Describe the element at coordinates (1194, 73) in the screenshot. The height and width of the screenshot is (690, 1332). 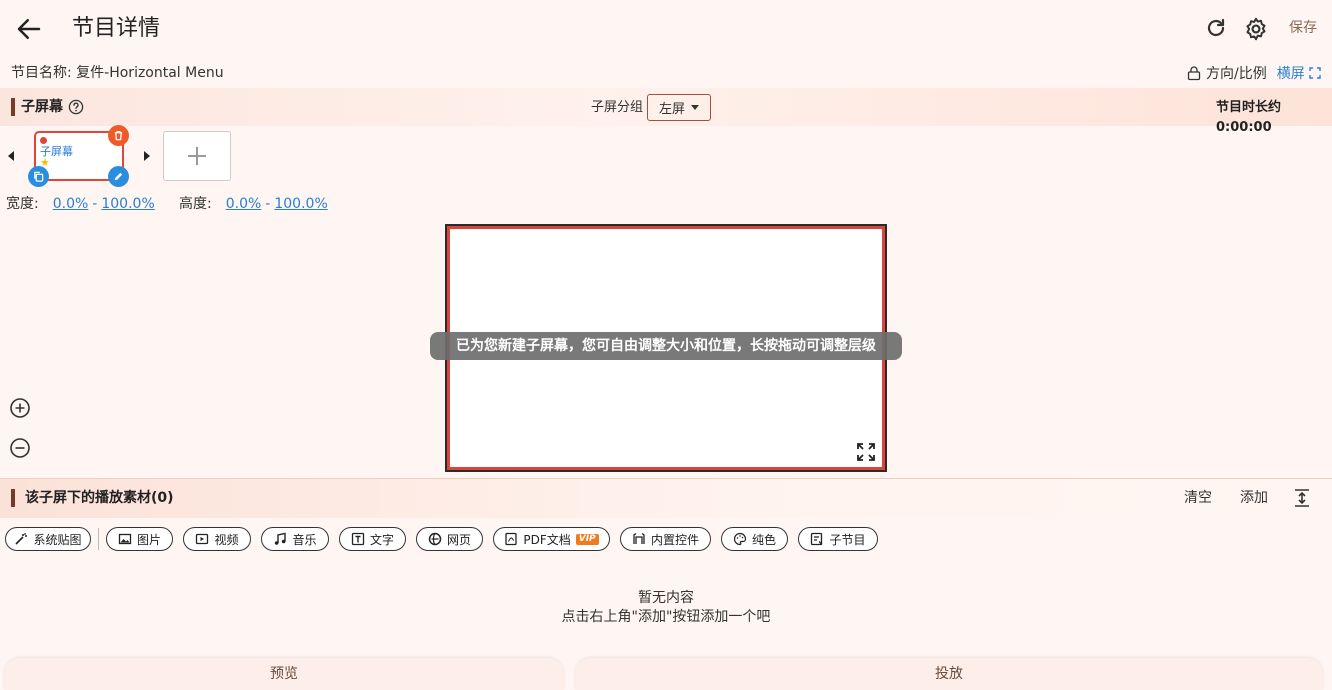
I see `lock-icon` at that location.